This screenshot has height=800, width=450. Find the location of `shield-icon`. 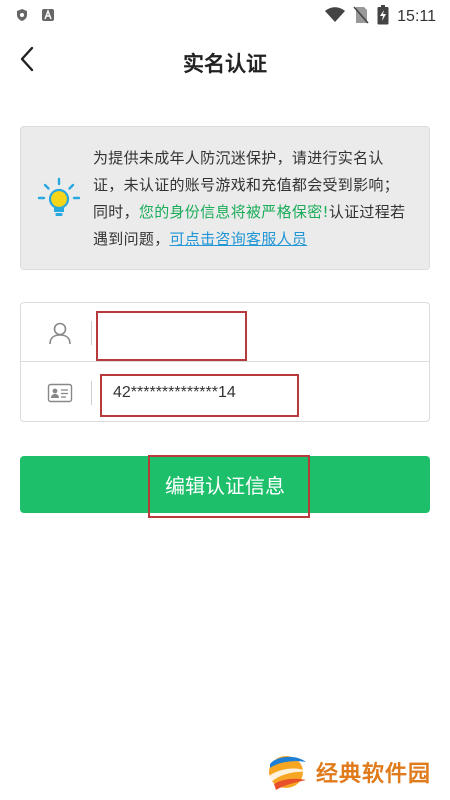

shield-icon is located at coordinates (22, 15).